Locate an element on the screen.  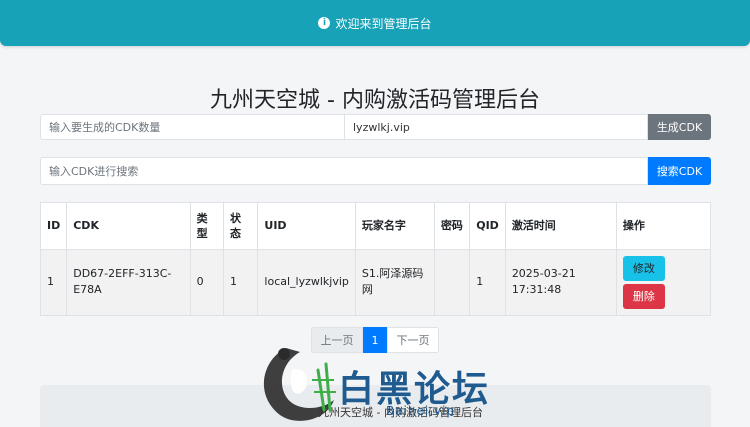
cell-player: S1.阿泽源码网 is located at coordinates (395, 282).